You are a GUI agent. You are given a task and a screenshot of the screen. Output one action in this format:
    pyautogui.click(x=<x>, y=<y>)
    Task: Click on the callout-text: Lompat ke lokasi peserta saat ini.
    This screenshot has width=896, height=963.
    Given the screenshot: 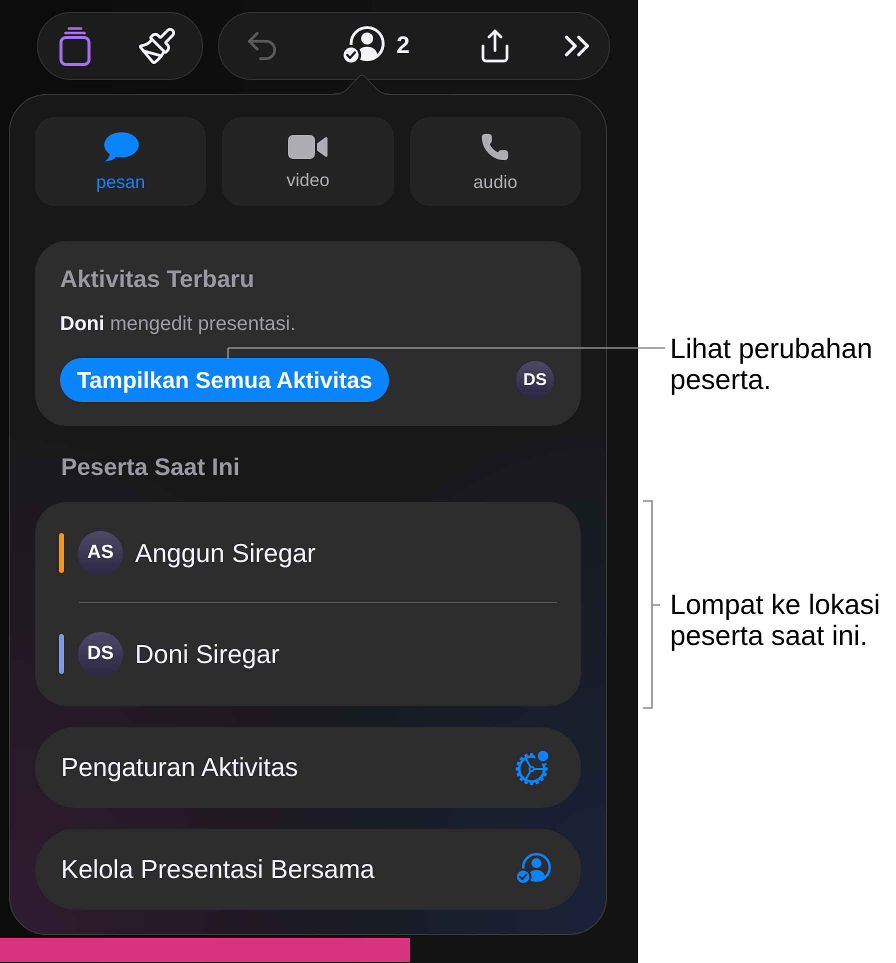 What is the action you would take?
    pyautogui.click(x=776, y=620)
    